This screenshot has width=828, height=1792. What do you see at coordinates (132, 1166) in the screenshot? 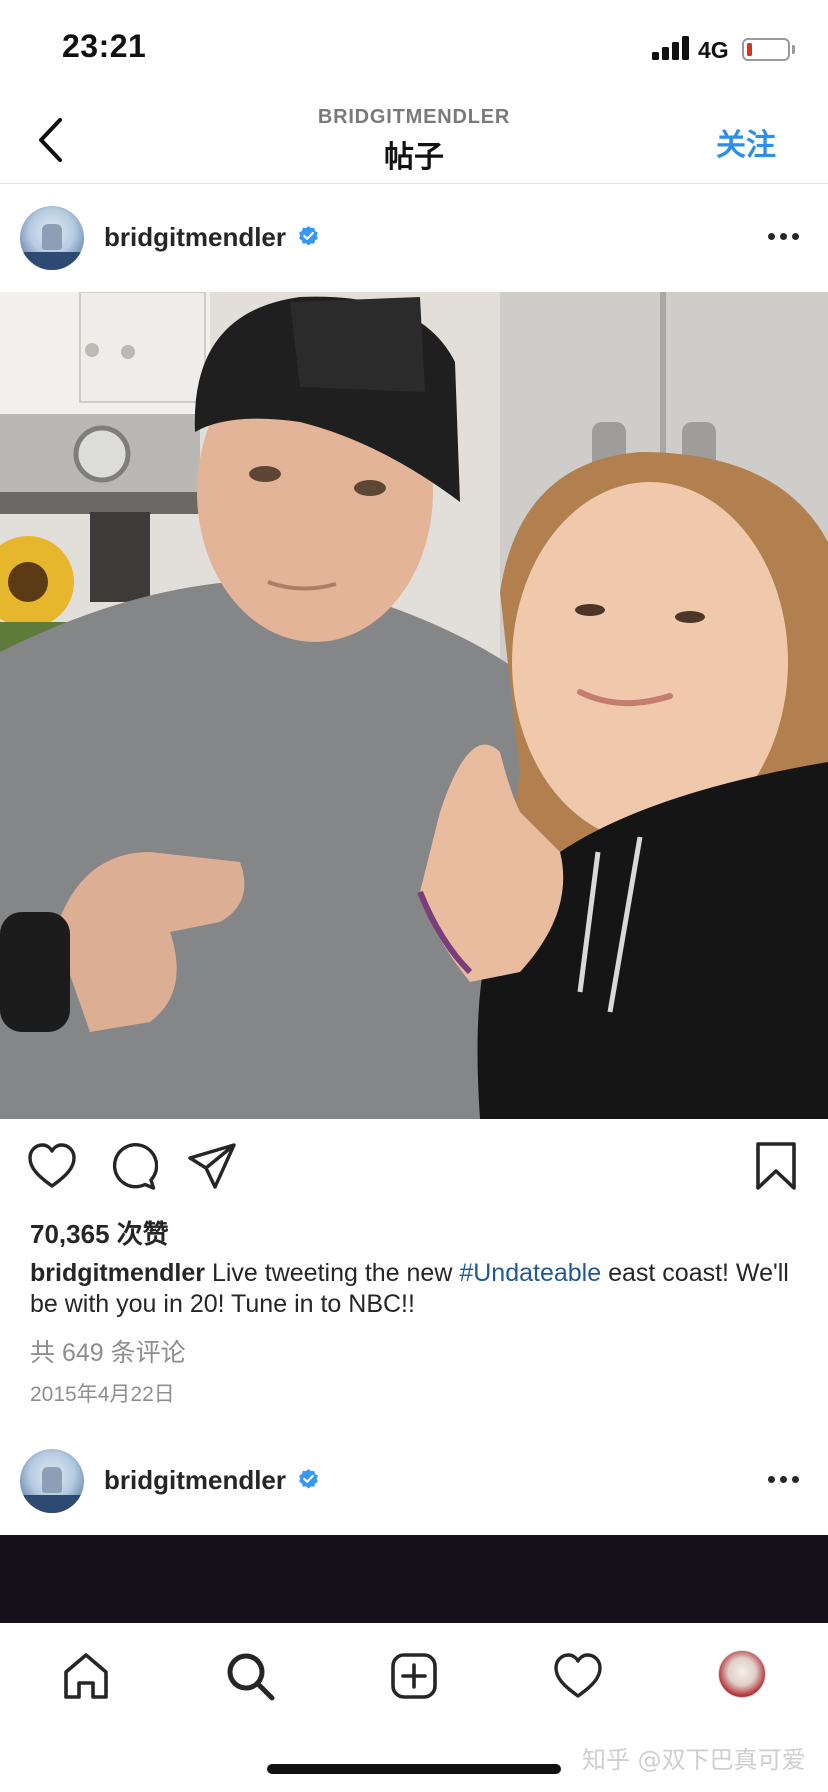
I see `comment-icon` at bounding box center [132, 1166].